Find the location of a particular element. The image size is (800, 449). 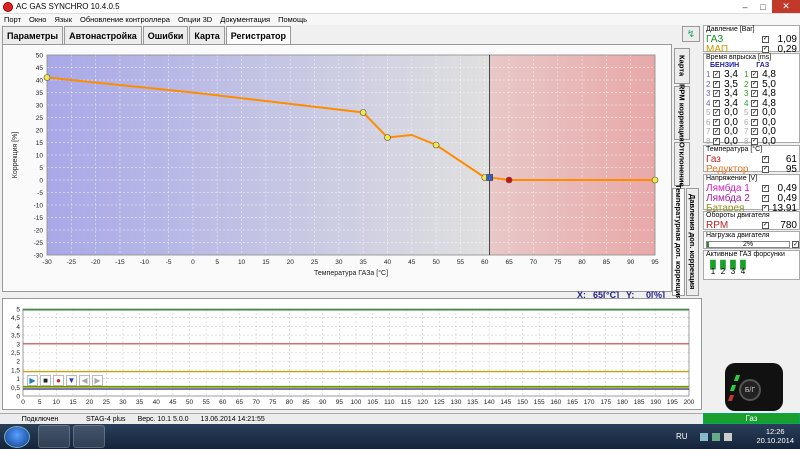

minimize-icon: – is located at coordinates (745, 6).